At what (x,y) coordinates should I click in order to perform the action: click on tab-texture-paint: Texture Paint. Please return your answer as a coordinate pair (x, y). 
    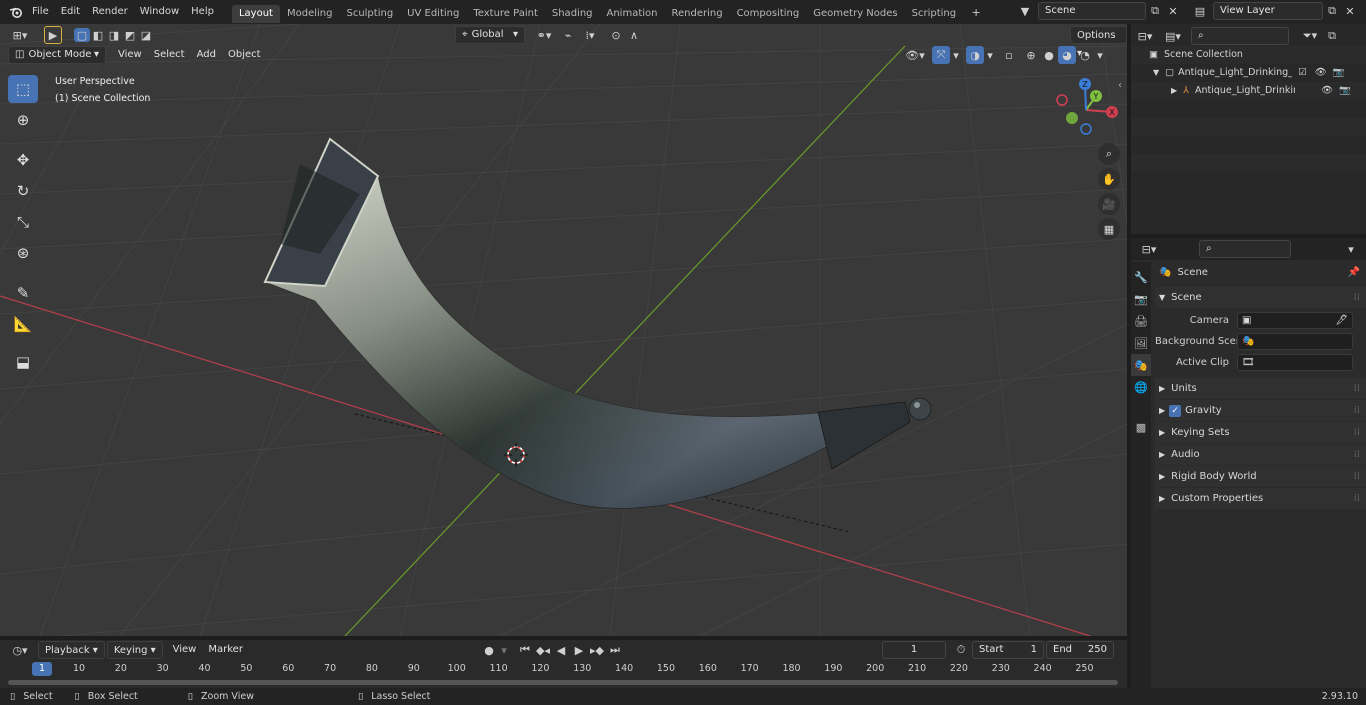
    Looking at the image, I should click on (505, 14).